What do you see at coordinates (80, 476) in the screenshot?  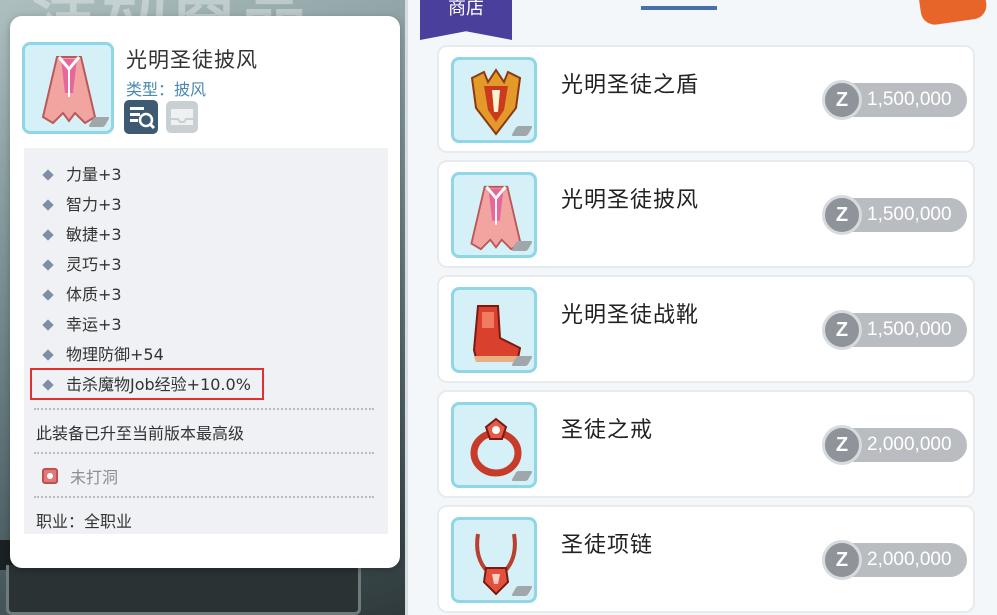 I see `unslotted-row: 未打洞` at bounding box center [80, 476].